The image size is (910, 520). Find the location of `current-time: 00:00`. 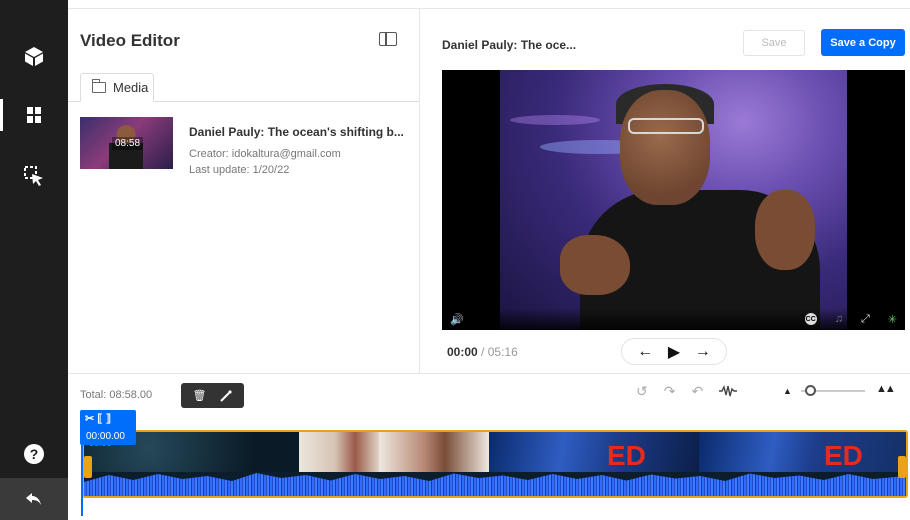

current-time: 00:00 is located at coordinates (462, 352).